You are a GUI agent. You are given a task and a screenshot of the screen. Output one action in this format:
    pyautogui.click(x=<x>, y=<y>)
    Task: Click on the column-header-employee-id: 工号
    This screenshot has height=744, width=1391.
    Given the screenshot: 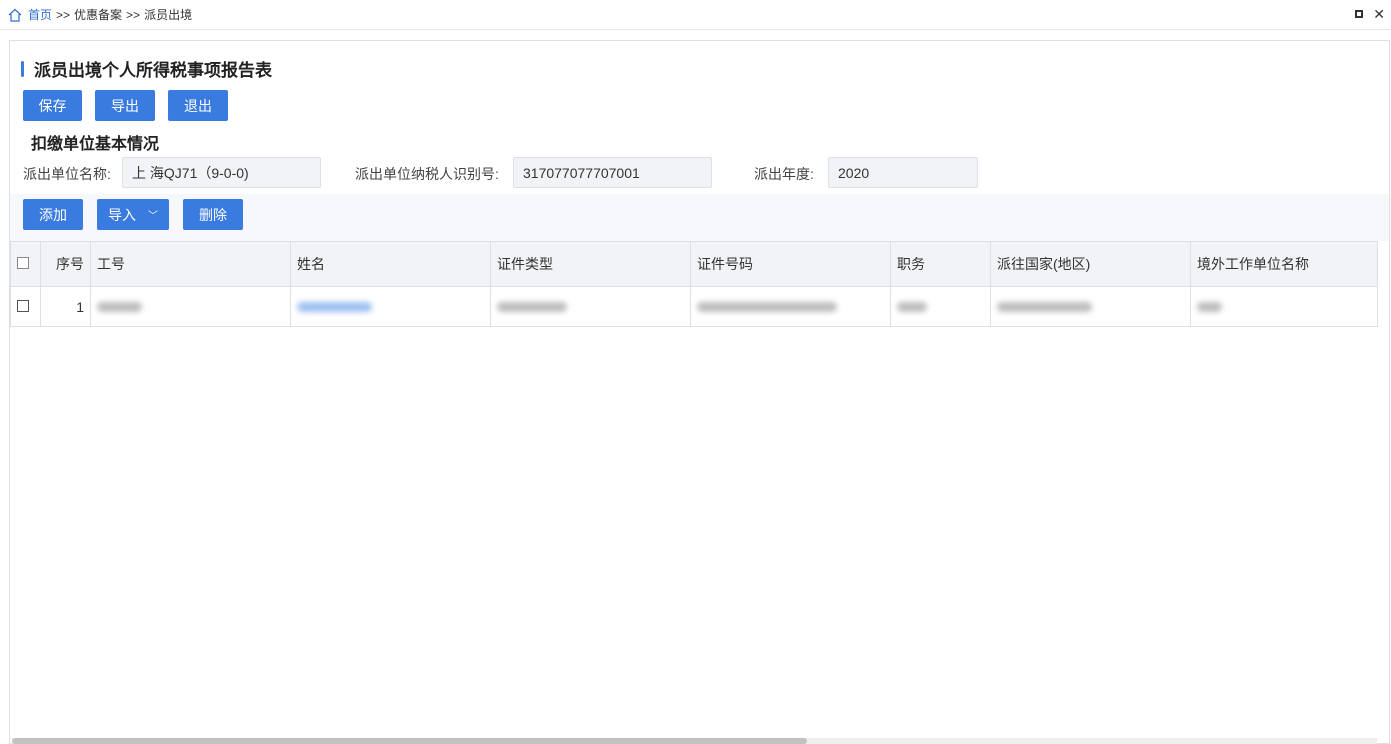 What is the action you would take?
    pyautogui.click(x=190, y=264)
    